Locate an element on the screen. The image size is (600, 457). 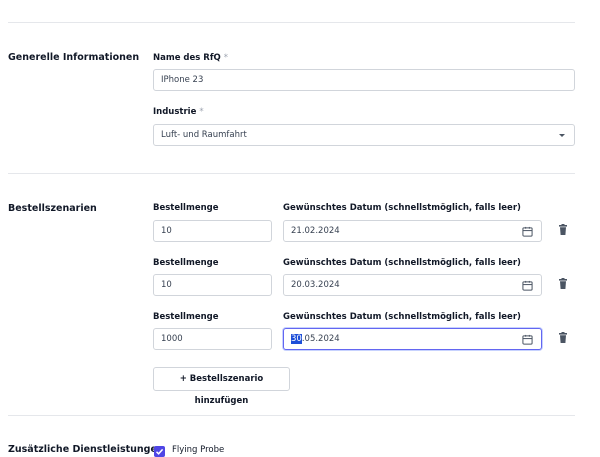
date-input-active: 30.05.2024 is located at coordinates (412, 339).